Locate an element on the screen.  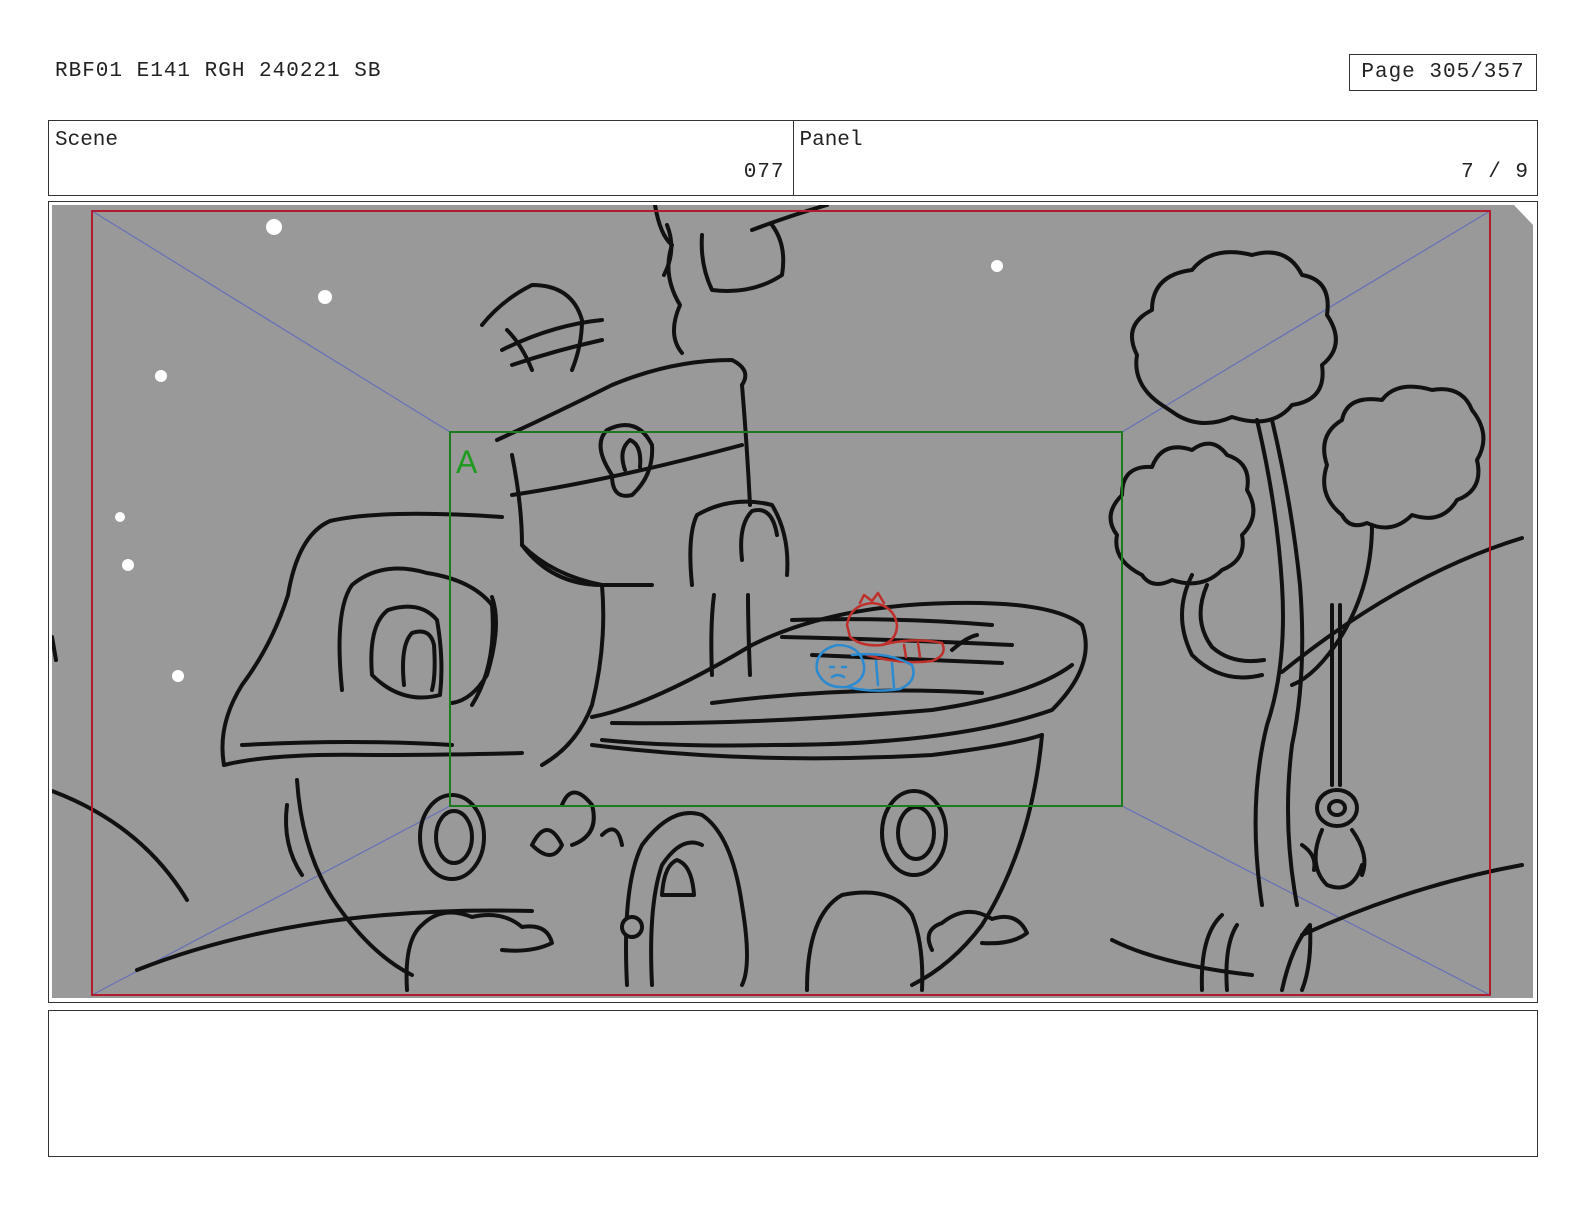
notes-box is located at coordinates (793, 1083).